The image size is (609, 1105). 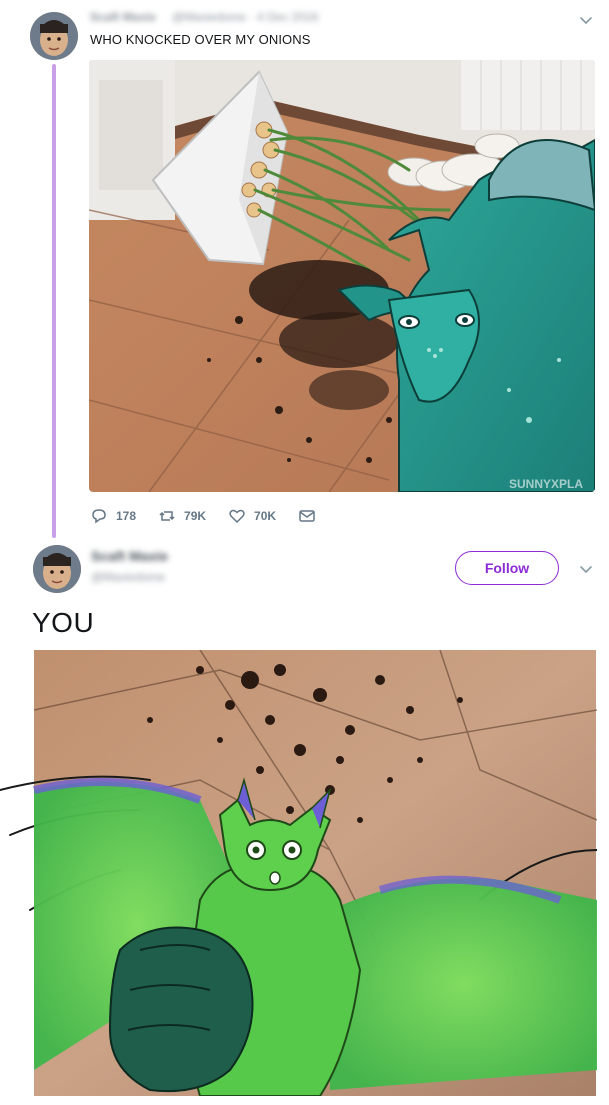 What do you see at coordinates (126, 516) in the screenshot?
I see `reply-count: 178` at bounding box center [126, 516].